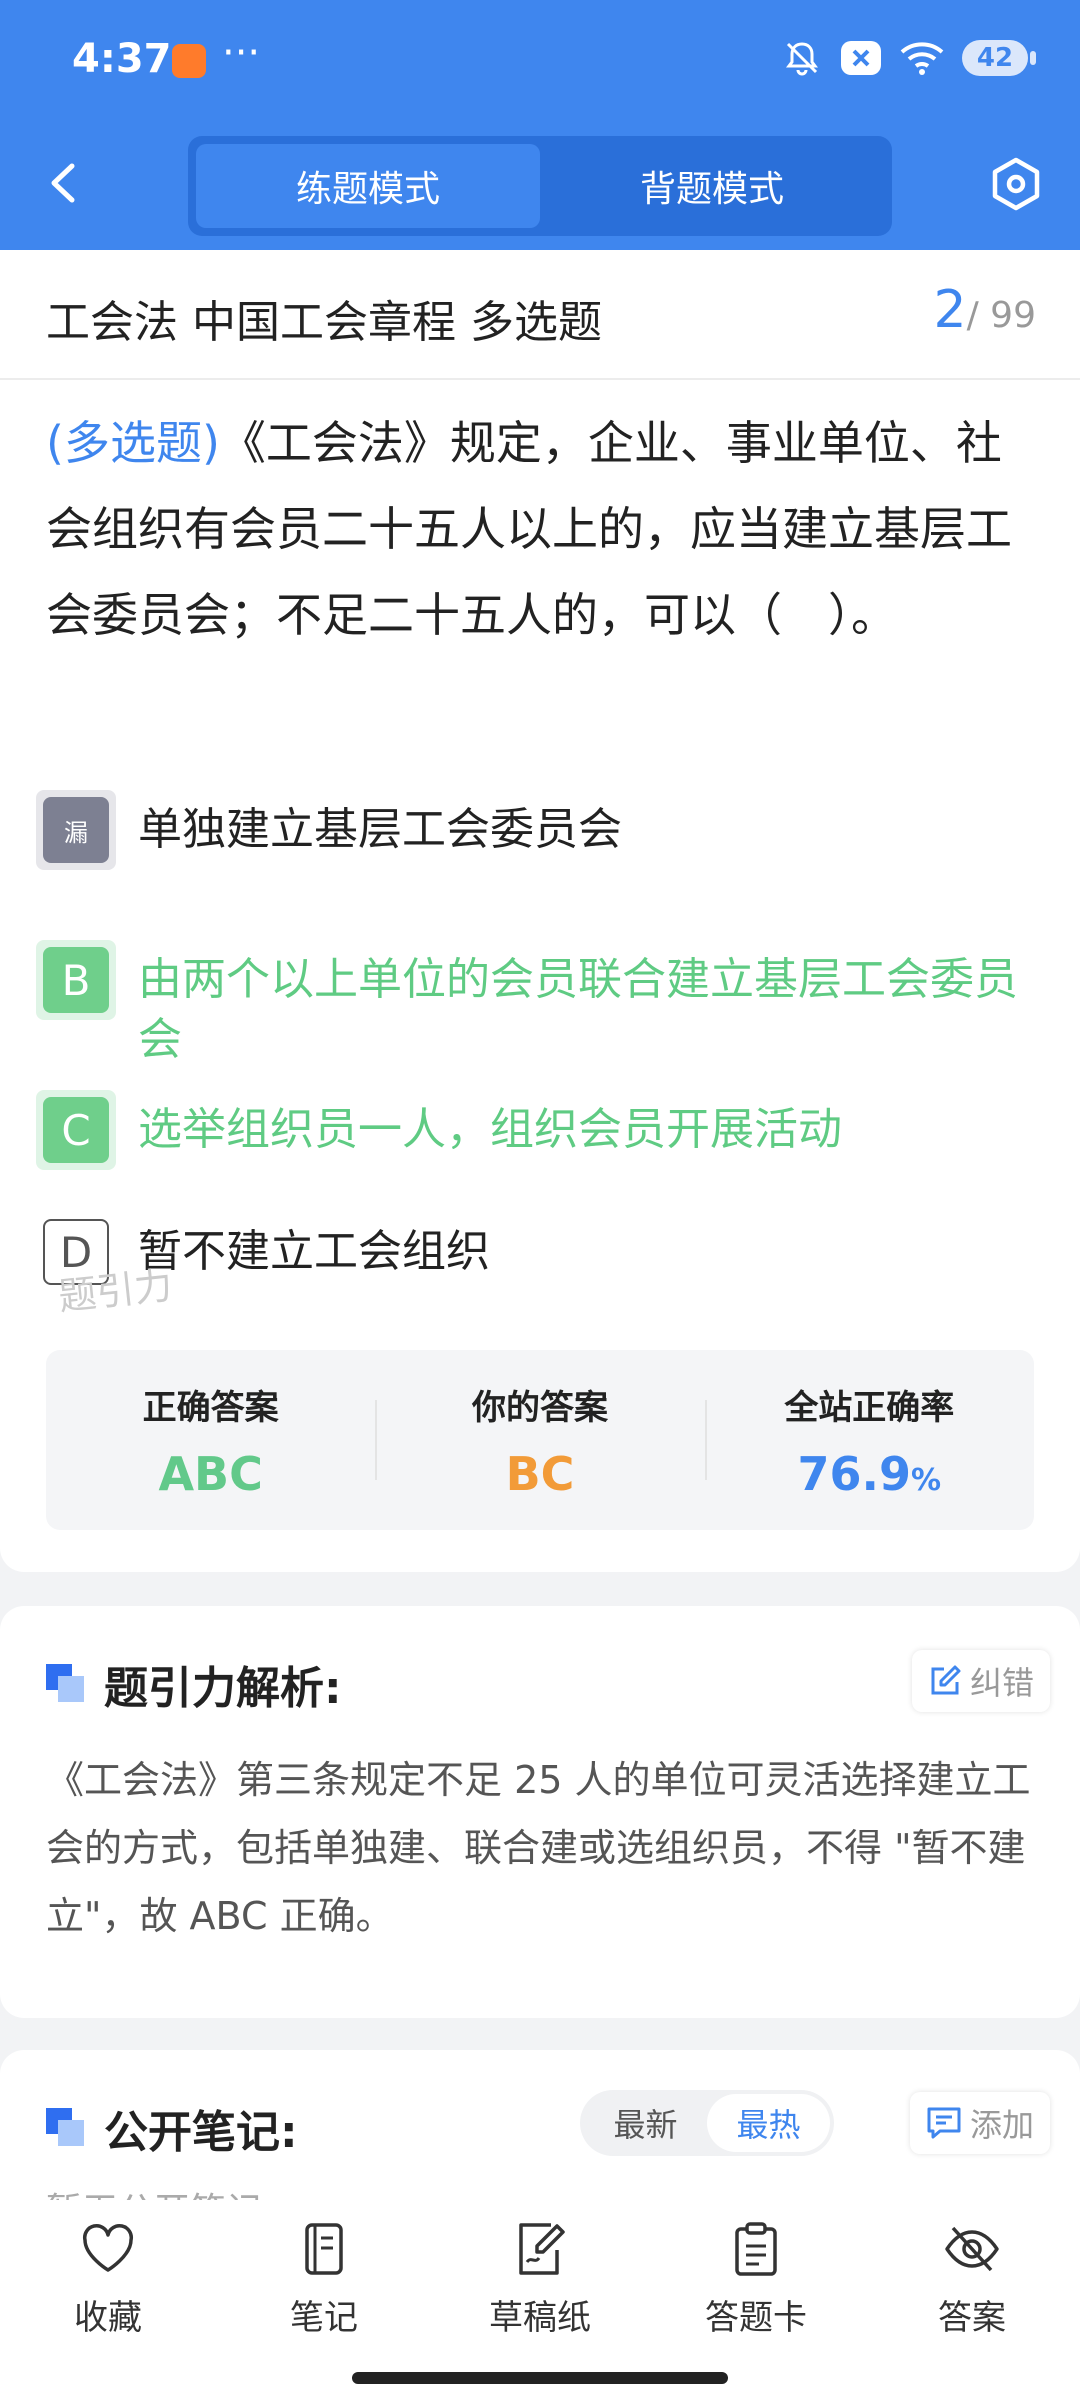  I want to click on notebook-icon, so click(324, 2249).